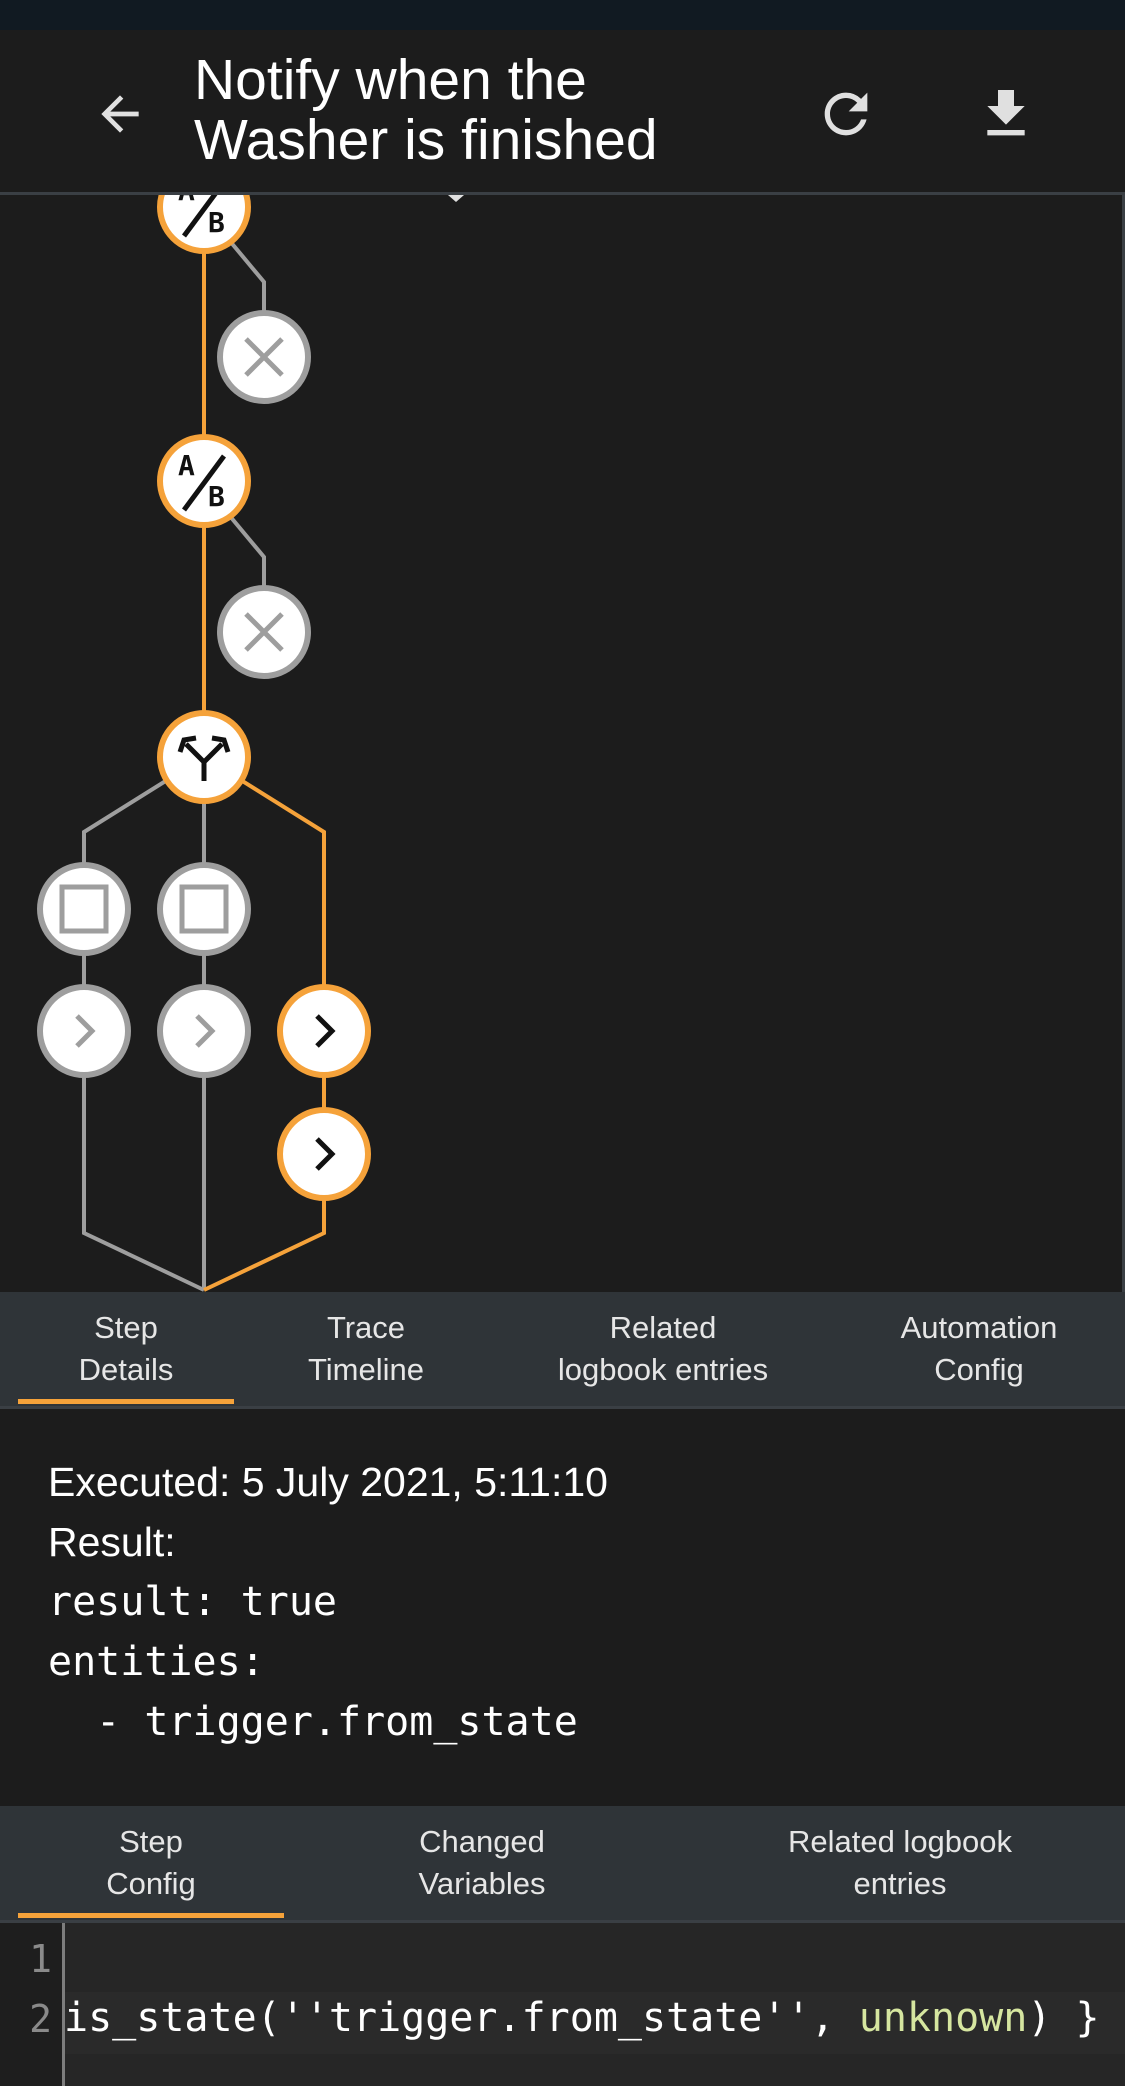 The width and height of the screenshot is (1125, 2086). I want to click on tab-related-logbook: Related logbook entries, so click(663, 1349).